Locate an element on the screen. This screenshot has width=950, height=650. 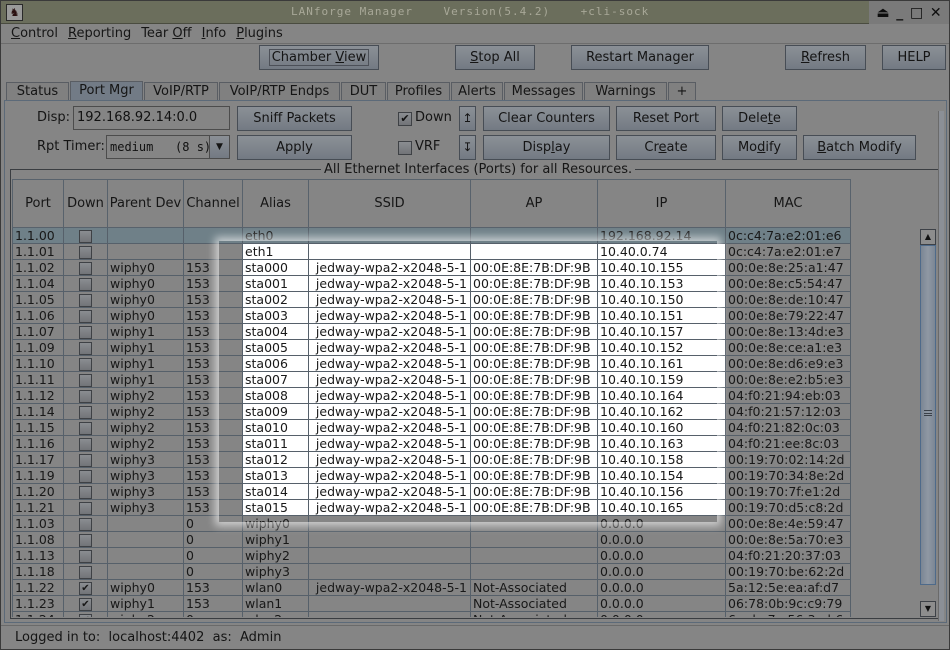
column-header-ssid: SSID is located at coordinates (389, 203).